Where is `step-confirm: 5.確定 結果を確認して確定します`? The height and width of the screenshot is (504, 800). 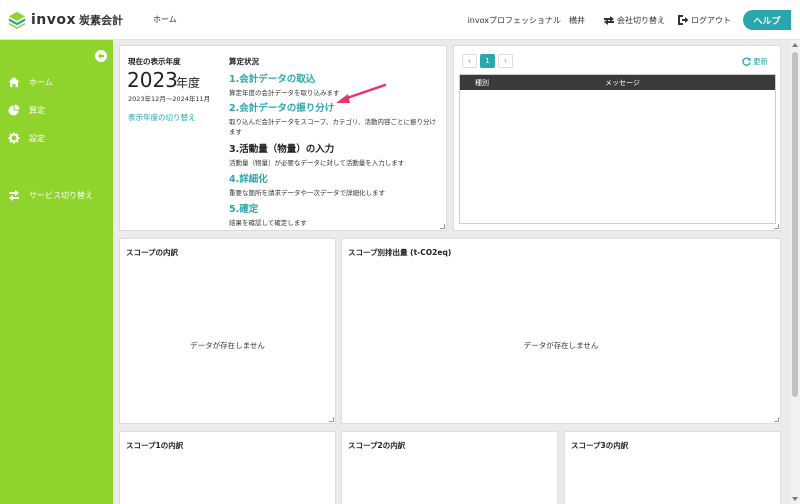
step-confirm: 5.確定 結果を確認して確定します is located at coordinates (334, 214).